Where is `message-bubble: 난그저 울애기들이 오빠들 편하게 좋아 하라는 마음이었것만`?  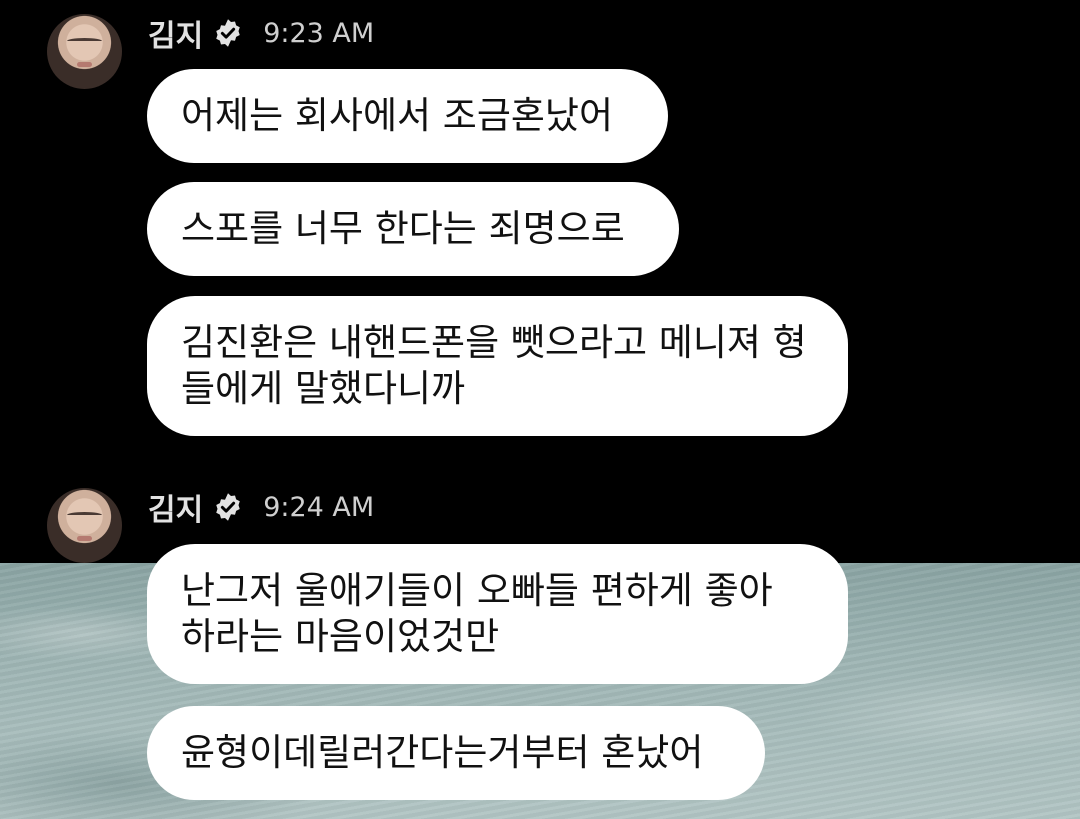 message-bubble: 난그저 울애기들이 오빠들 편하게 좋아 하라는 마음이었것만 is located at coordinates (497, 614).